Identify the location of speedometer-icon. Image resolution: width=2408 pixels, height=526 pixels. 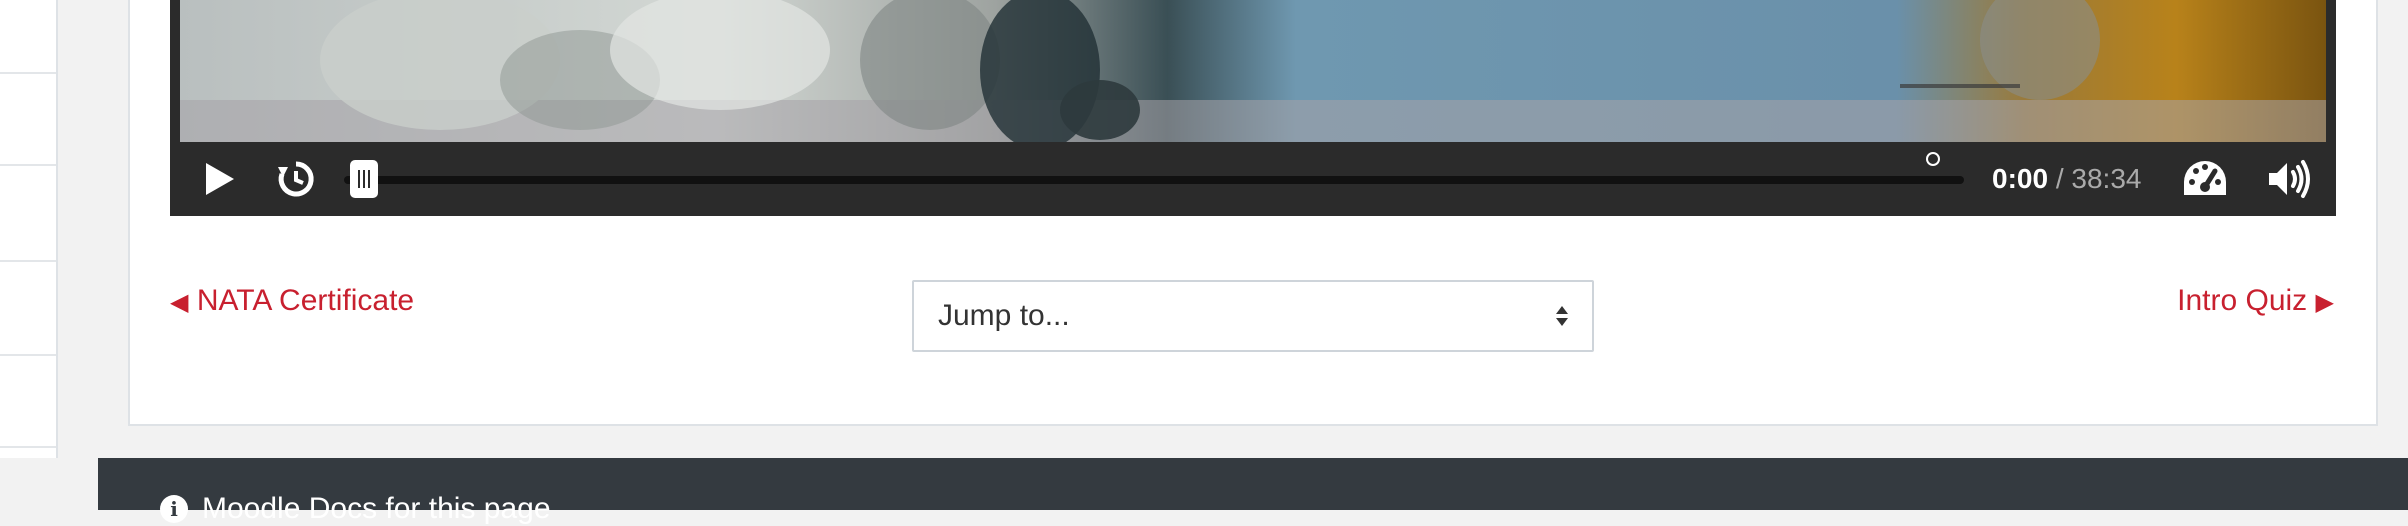
(2205, 178).